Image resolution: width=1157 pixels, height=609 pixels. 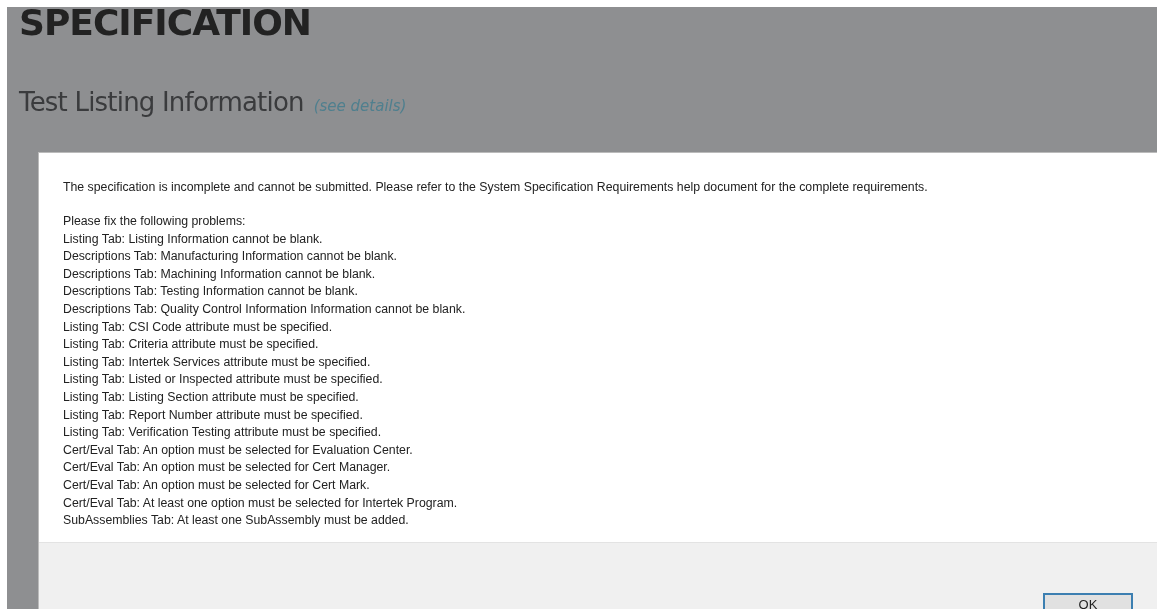 What do you see at coordinates (223, 380) in the screenshot?
I see `problem-item: Listing Tab: Listed or Inspected attribute must be specified.` at bounding box center [223, 380].